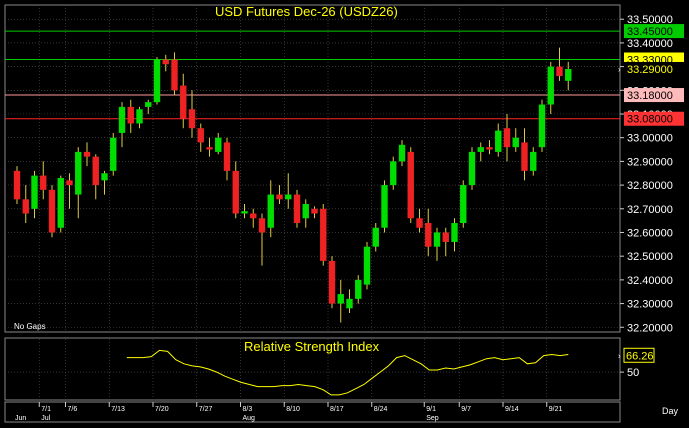  What do you see at coordinates (466, 409) in the screenshot?
I see `date-tick-label: 9/7` at bounding box center [466, 409].